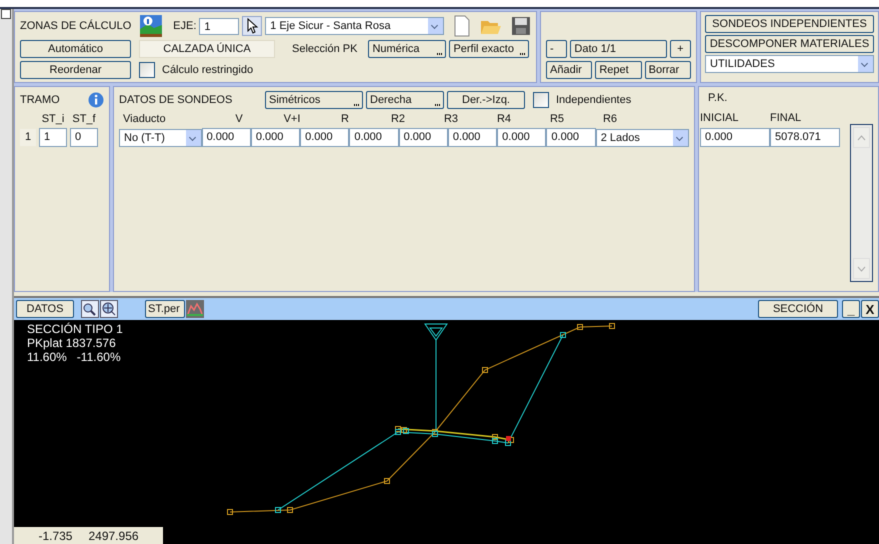  Describe the element at coordinates (184, 26) in the screenshot. I see `eje-label: EJE:` at that location.